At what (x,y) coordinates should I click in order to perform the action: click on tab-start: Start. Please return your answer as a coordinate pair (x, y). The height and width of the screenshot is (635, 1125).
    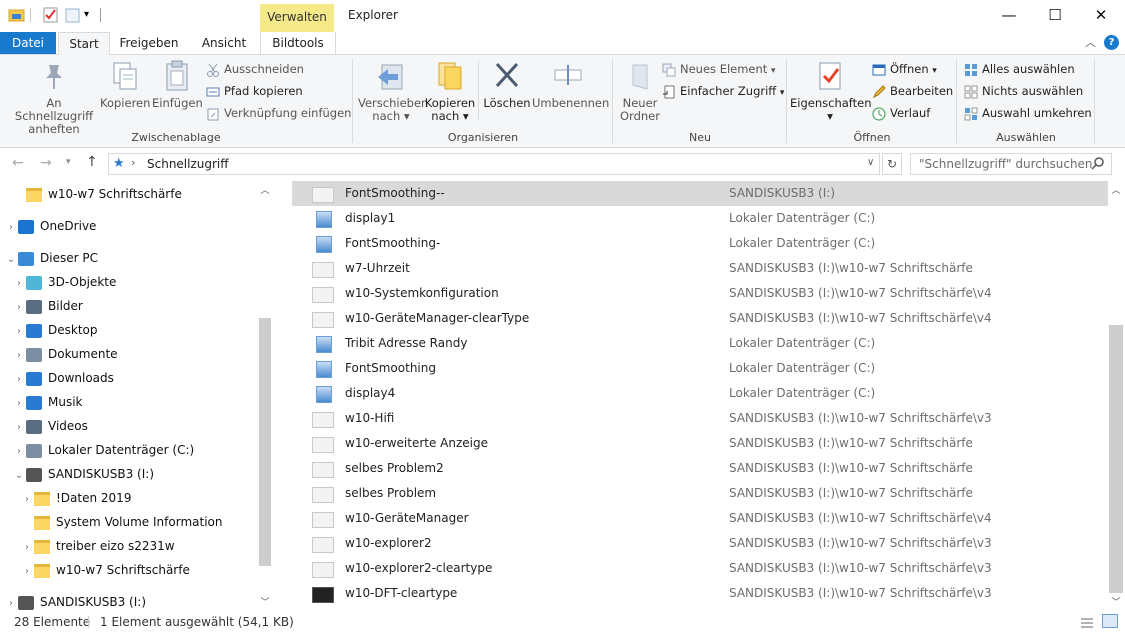
    Looking at the image, I should click on (84, 43).